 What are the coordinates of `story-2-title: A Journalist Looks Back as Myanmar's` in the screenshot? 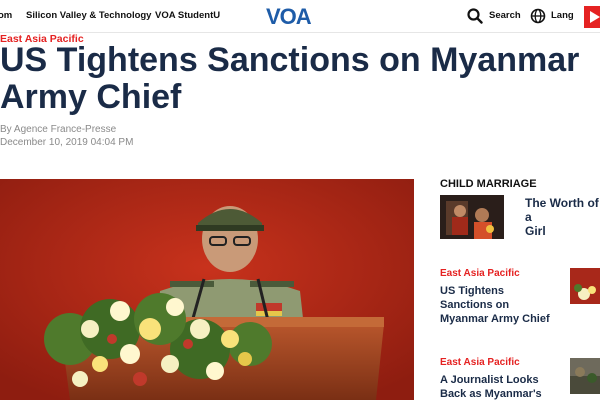 It's located at (491, 387).